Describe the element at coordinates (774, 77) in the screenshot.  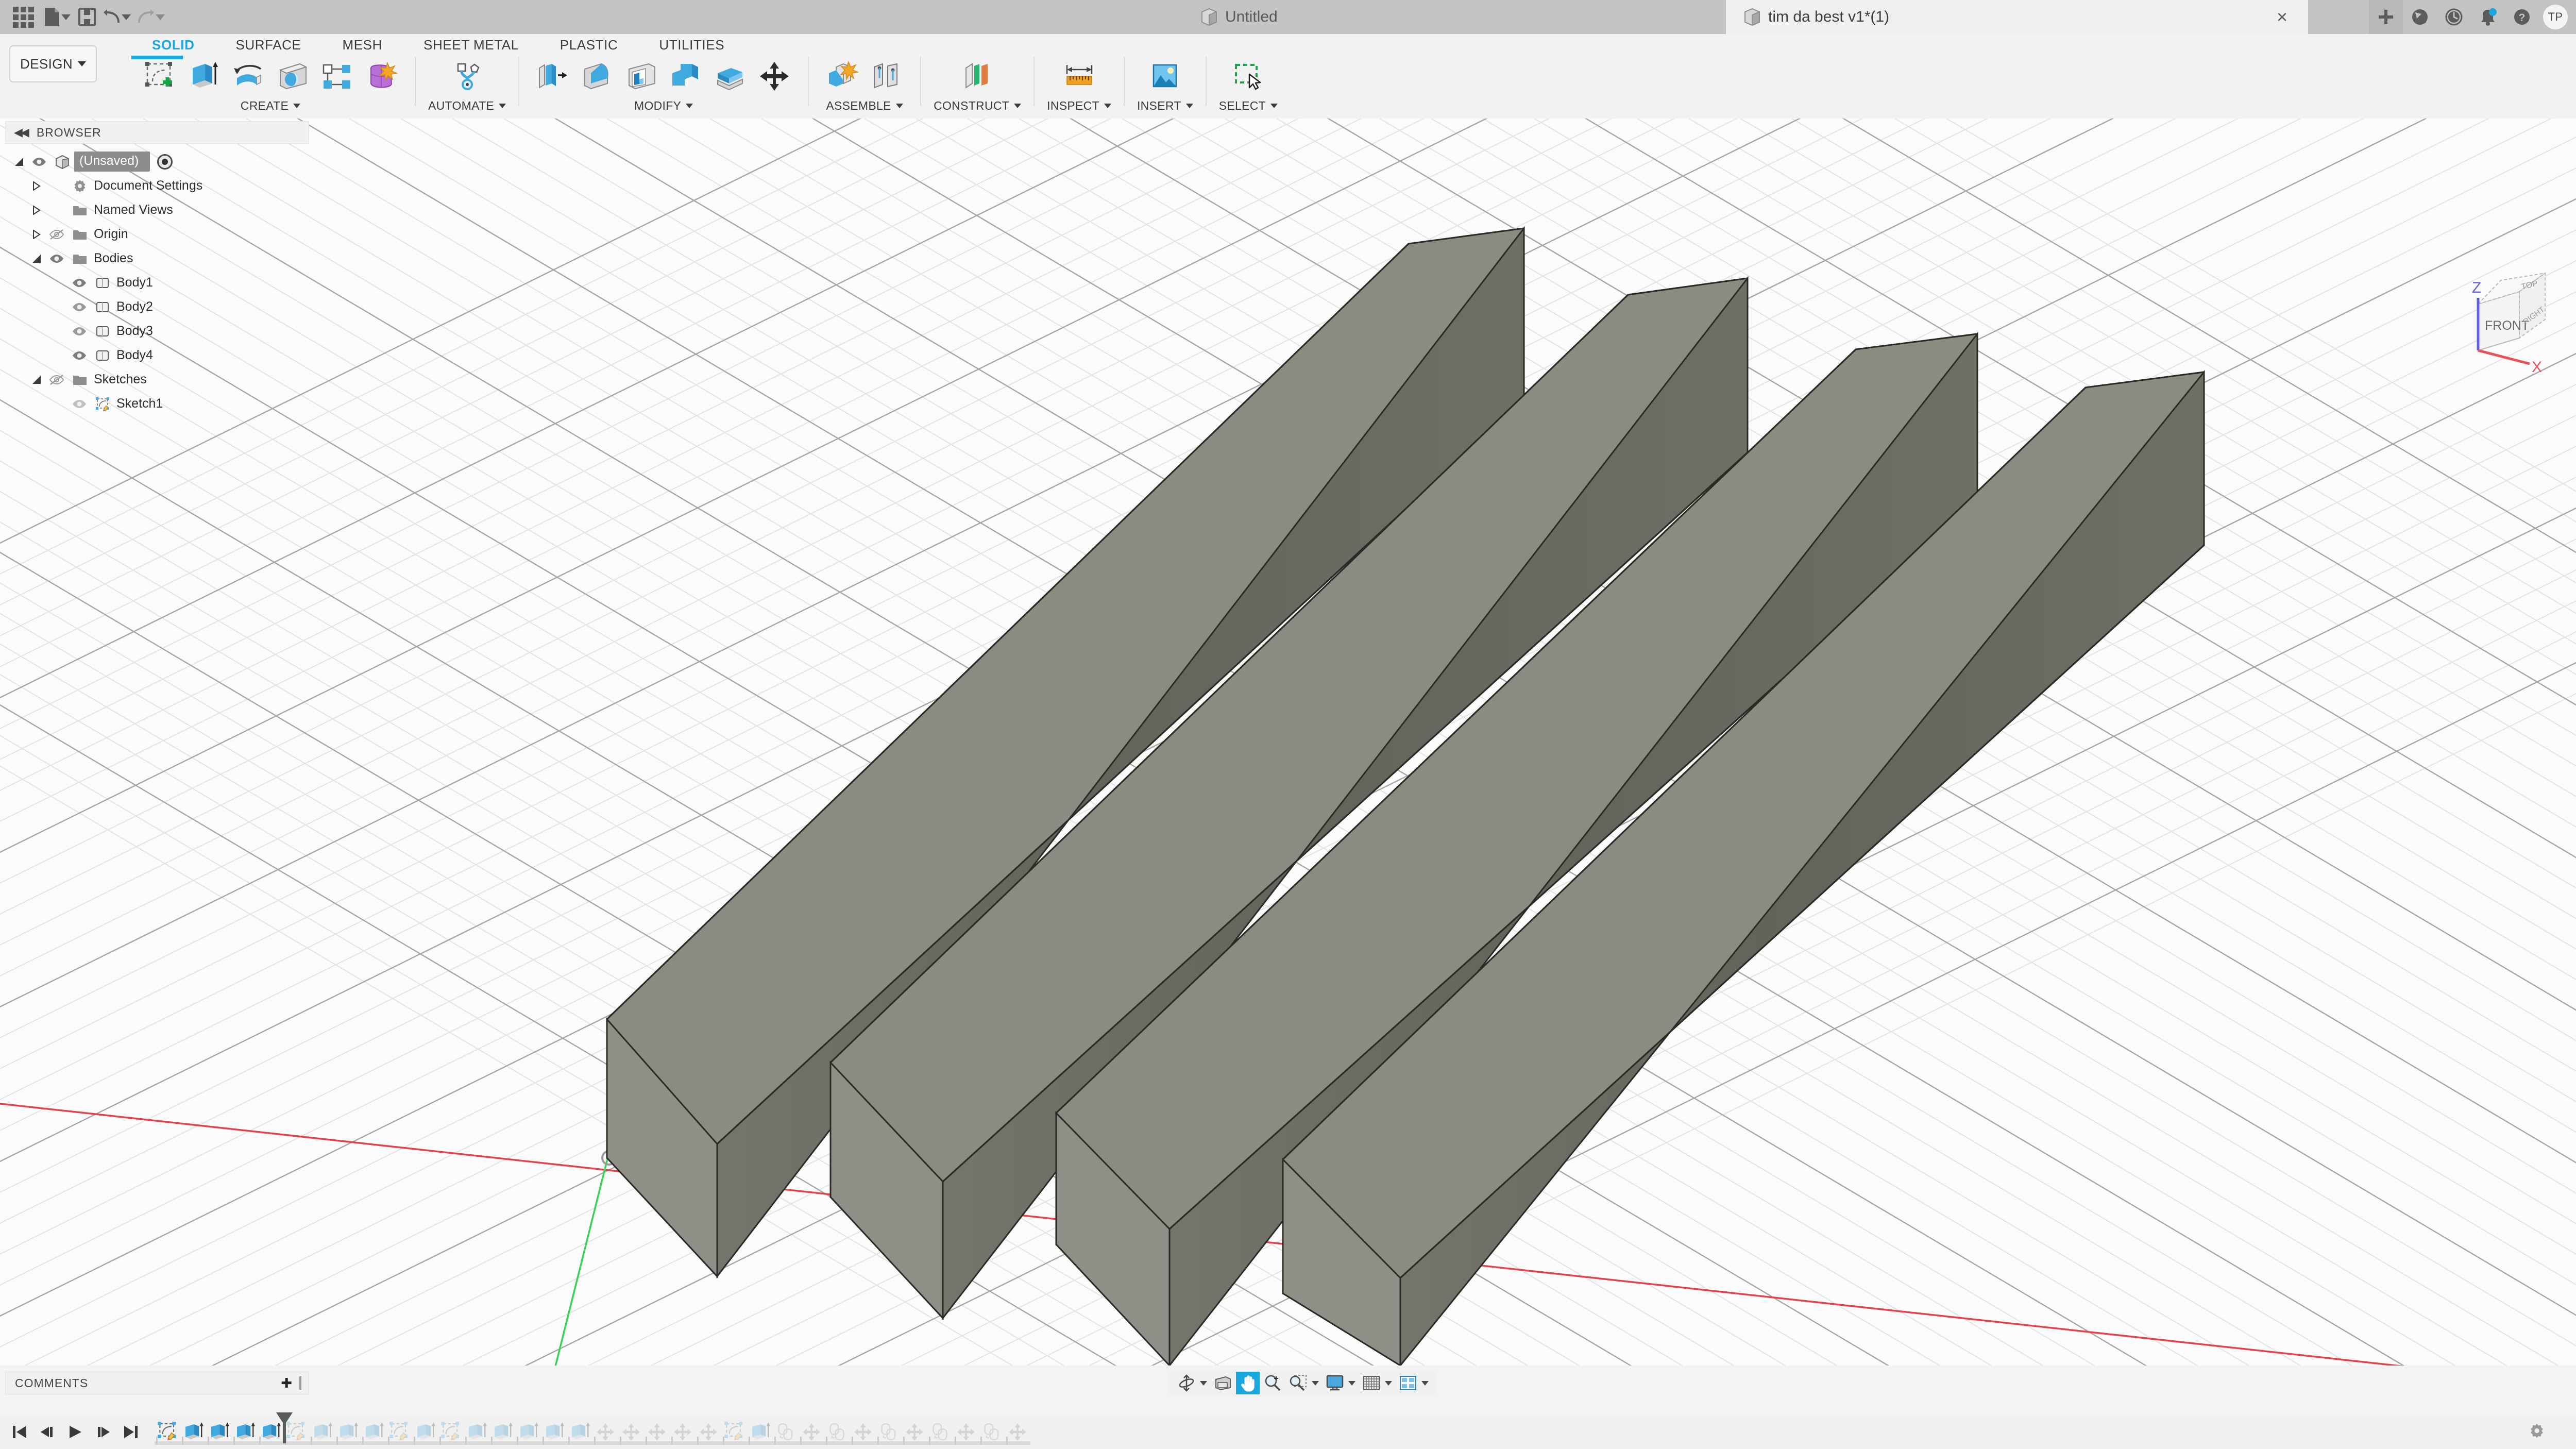
I see `move-copy-button` at that location.